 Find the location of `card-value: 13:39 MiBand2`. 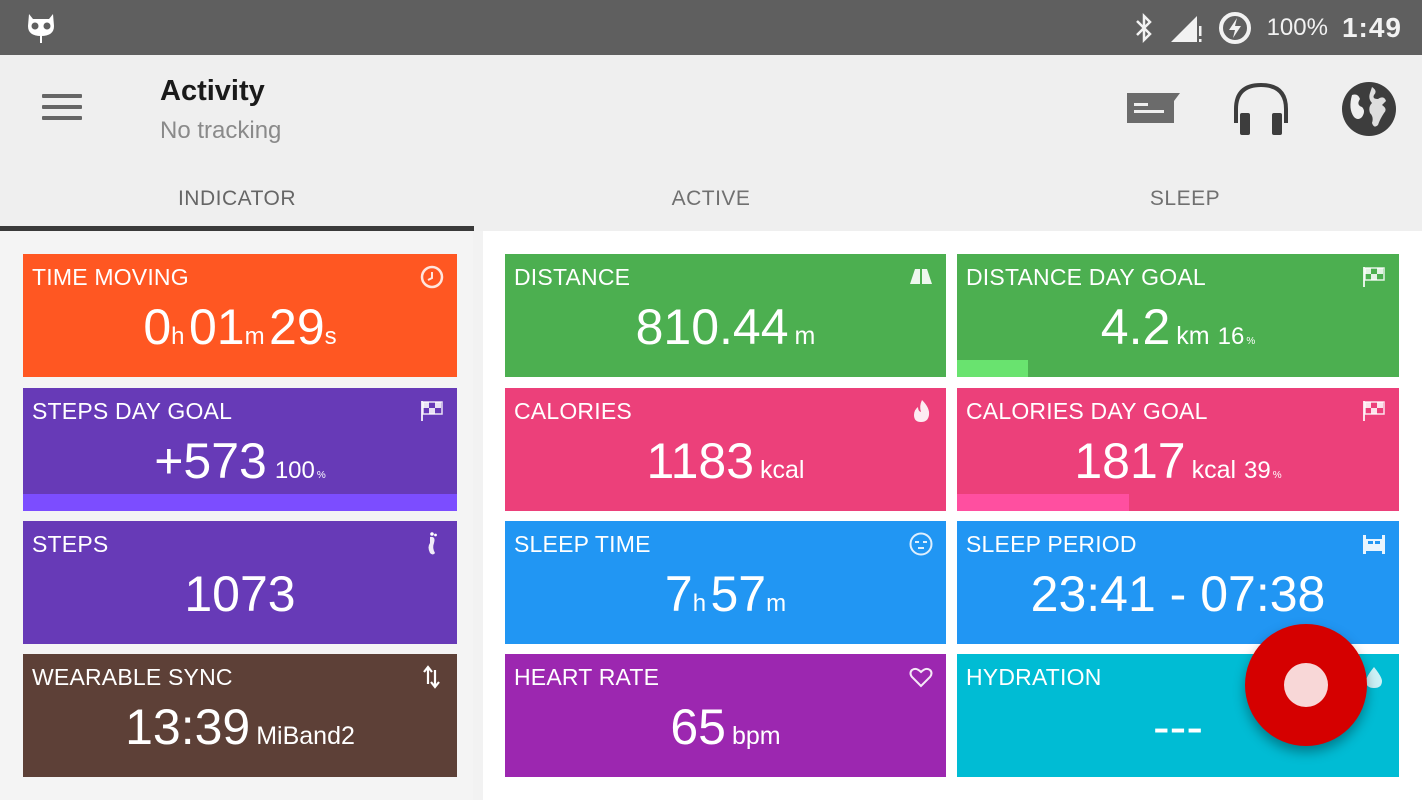

card-value: 13:39 MiBand2 is located at coordinates (240, 727).